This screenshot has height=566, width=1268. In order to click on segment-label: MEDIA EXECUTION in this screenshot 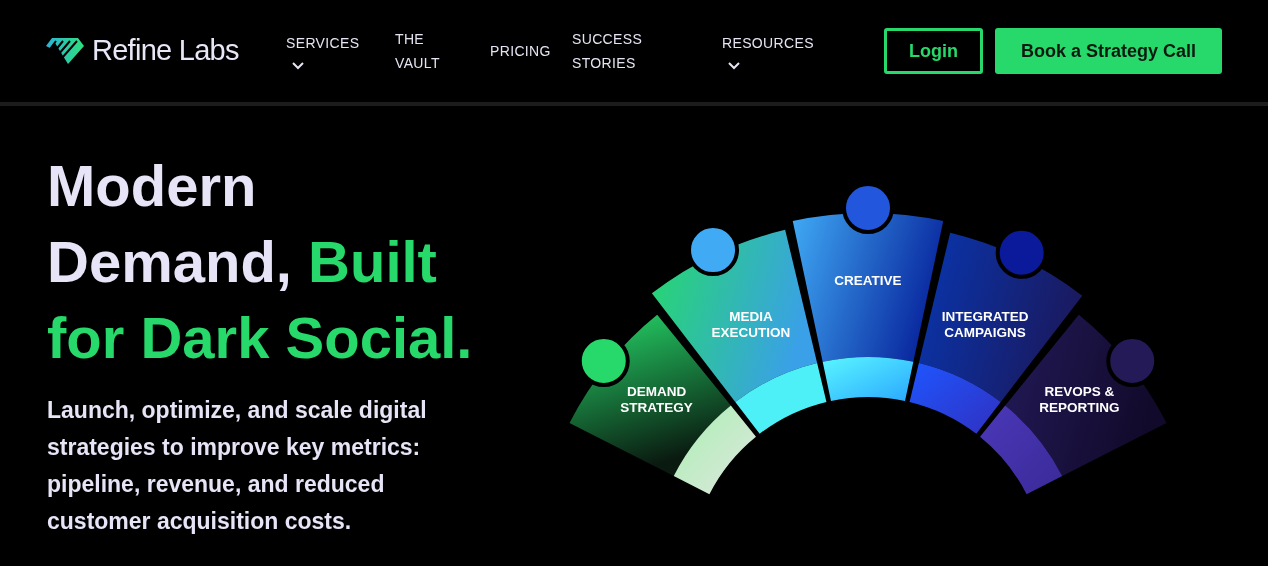, I will do `click(751, 325)`.